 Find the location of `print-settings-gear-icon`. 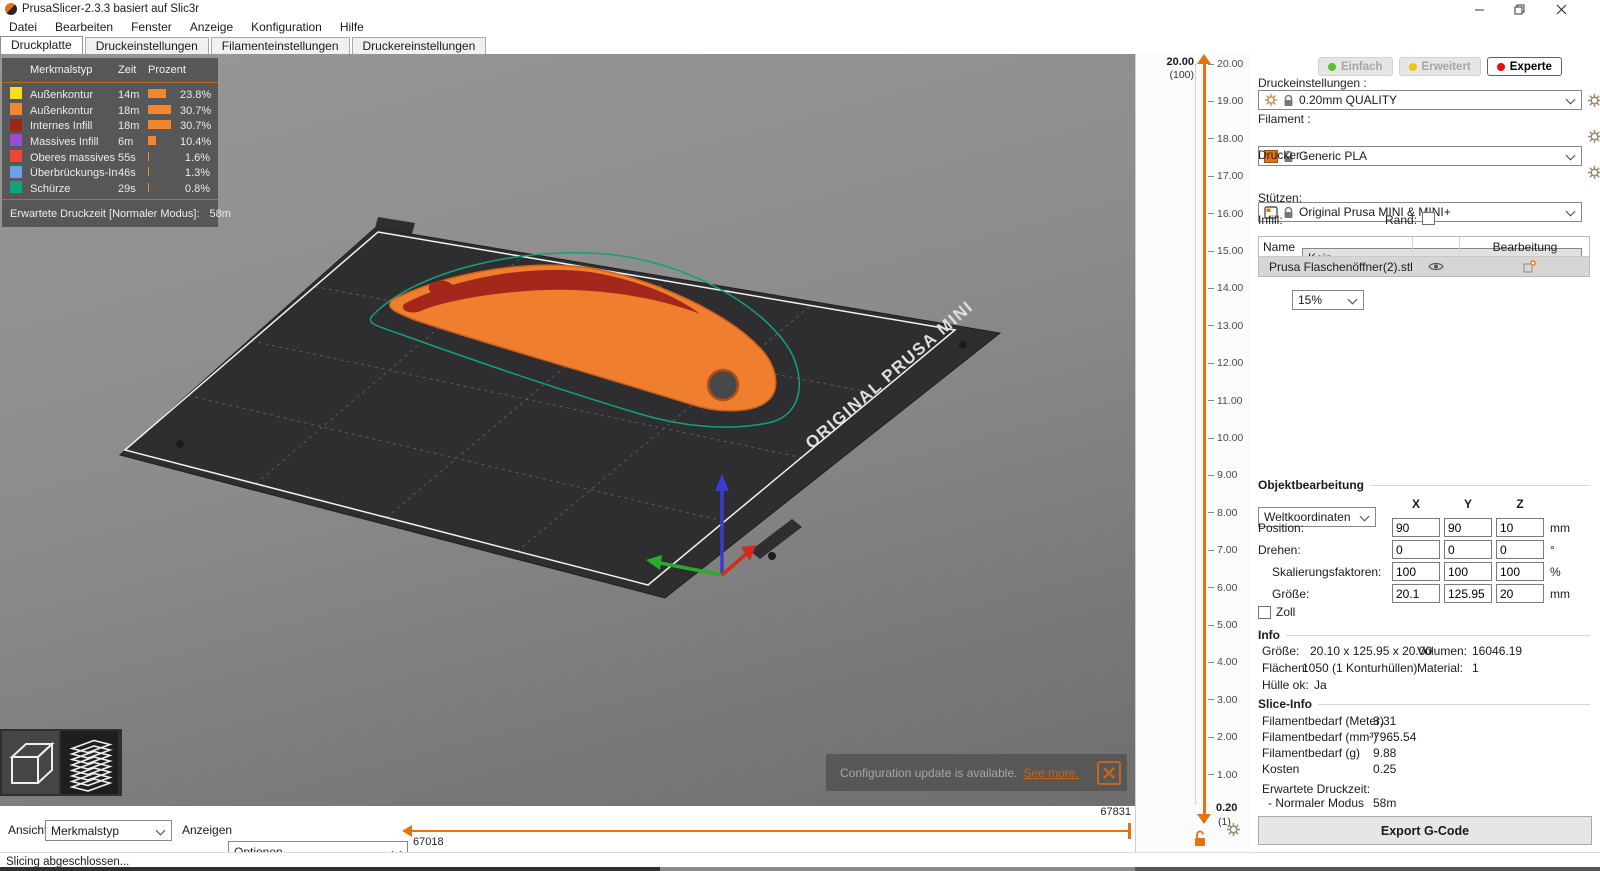

print-settings-gear-icon is located at coordinates (1593, 100).